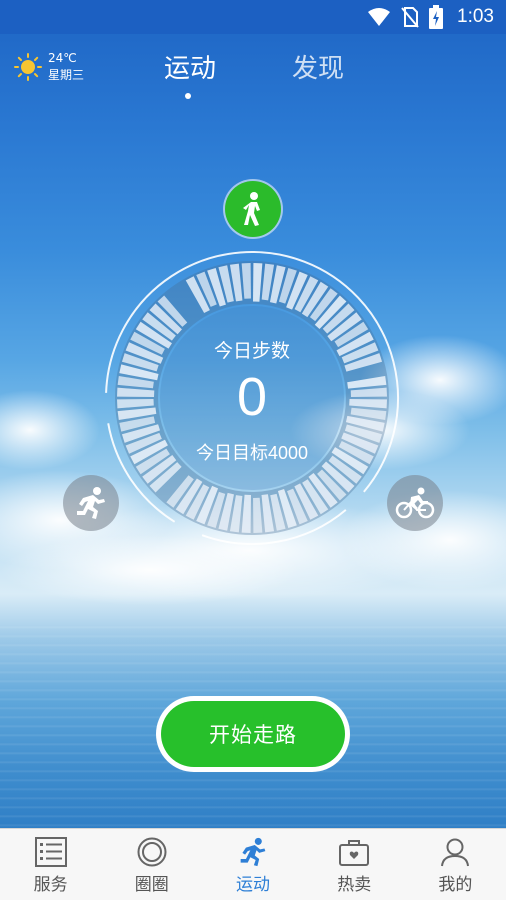  Describe the element at coordinates (455, 885) in the screenshot. I see `nav-label-me: 我的` at that location.